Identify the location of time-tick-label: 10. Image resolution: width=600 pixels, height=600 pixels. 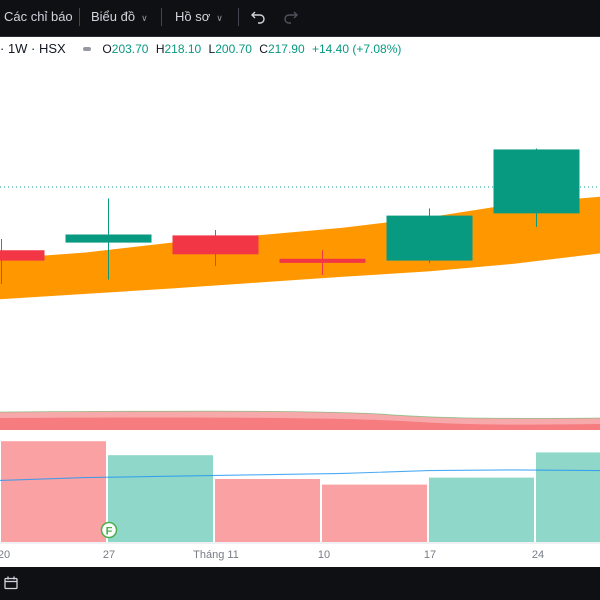
(324, 555).